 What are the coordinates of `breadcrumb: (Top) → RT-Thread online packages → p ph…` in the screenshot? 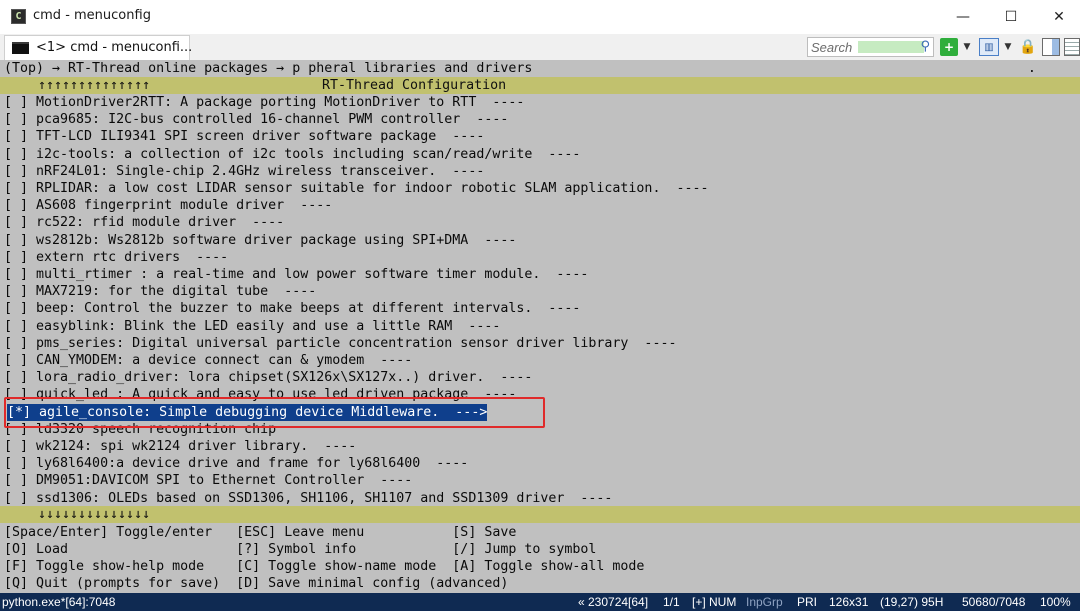 It's located at (268, 68).